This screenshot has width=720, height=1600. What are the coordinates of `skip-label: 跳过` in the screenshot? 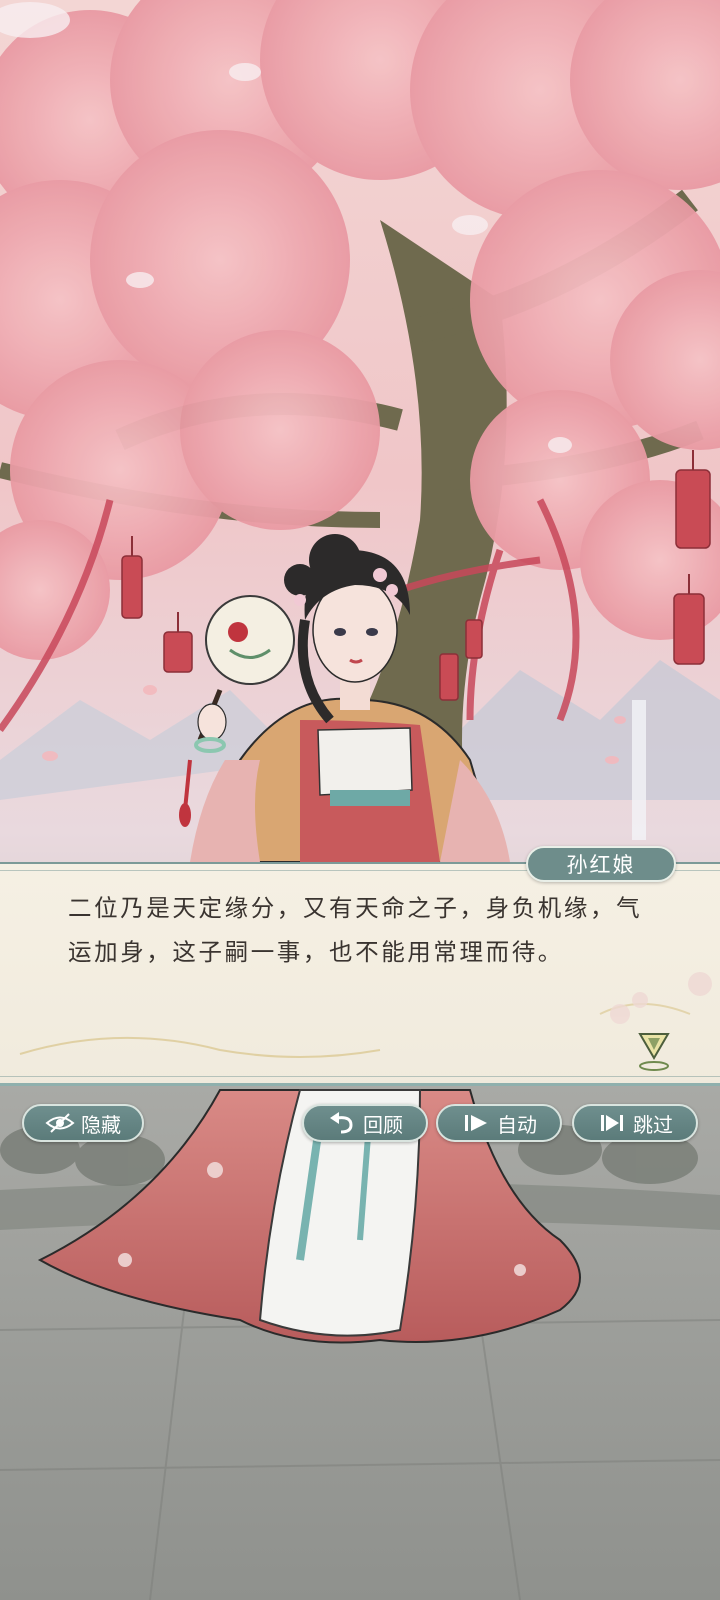 It's located at (653, 1124).